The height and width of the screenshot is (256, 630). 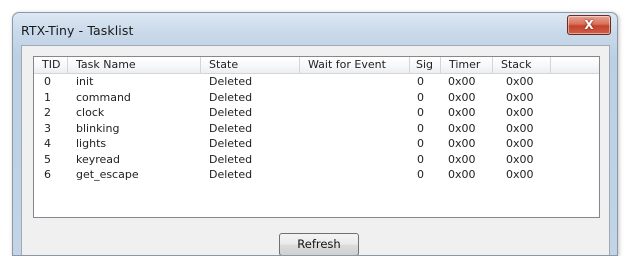 I want to click on column-header-filler, so click(x=575, y=65).